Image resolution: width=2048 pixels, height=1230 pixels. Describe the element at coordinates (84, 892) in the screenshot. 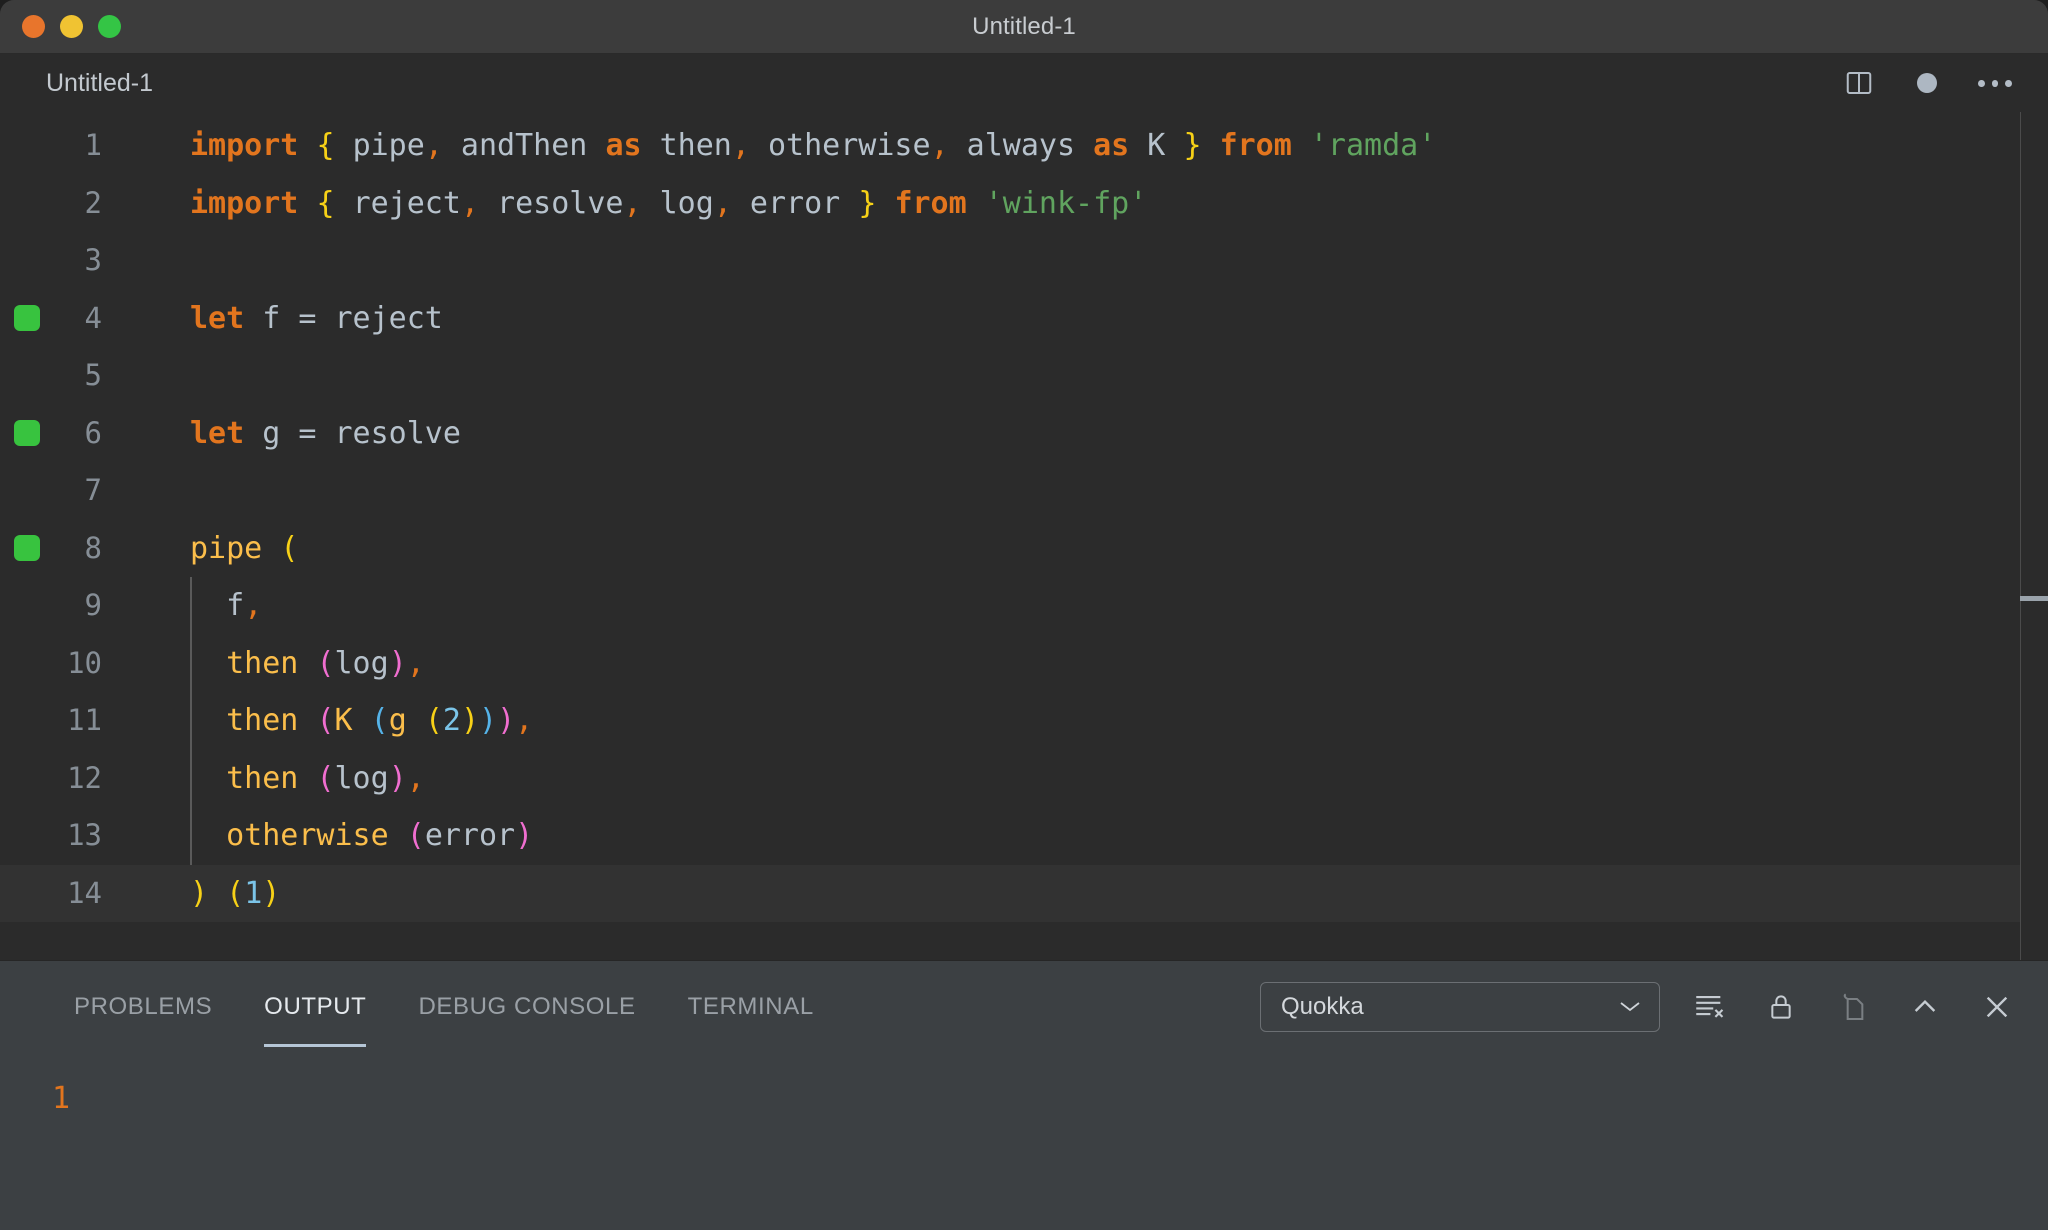

I see `line-number: 14` at that location.